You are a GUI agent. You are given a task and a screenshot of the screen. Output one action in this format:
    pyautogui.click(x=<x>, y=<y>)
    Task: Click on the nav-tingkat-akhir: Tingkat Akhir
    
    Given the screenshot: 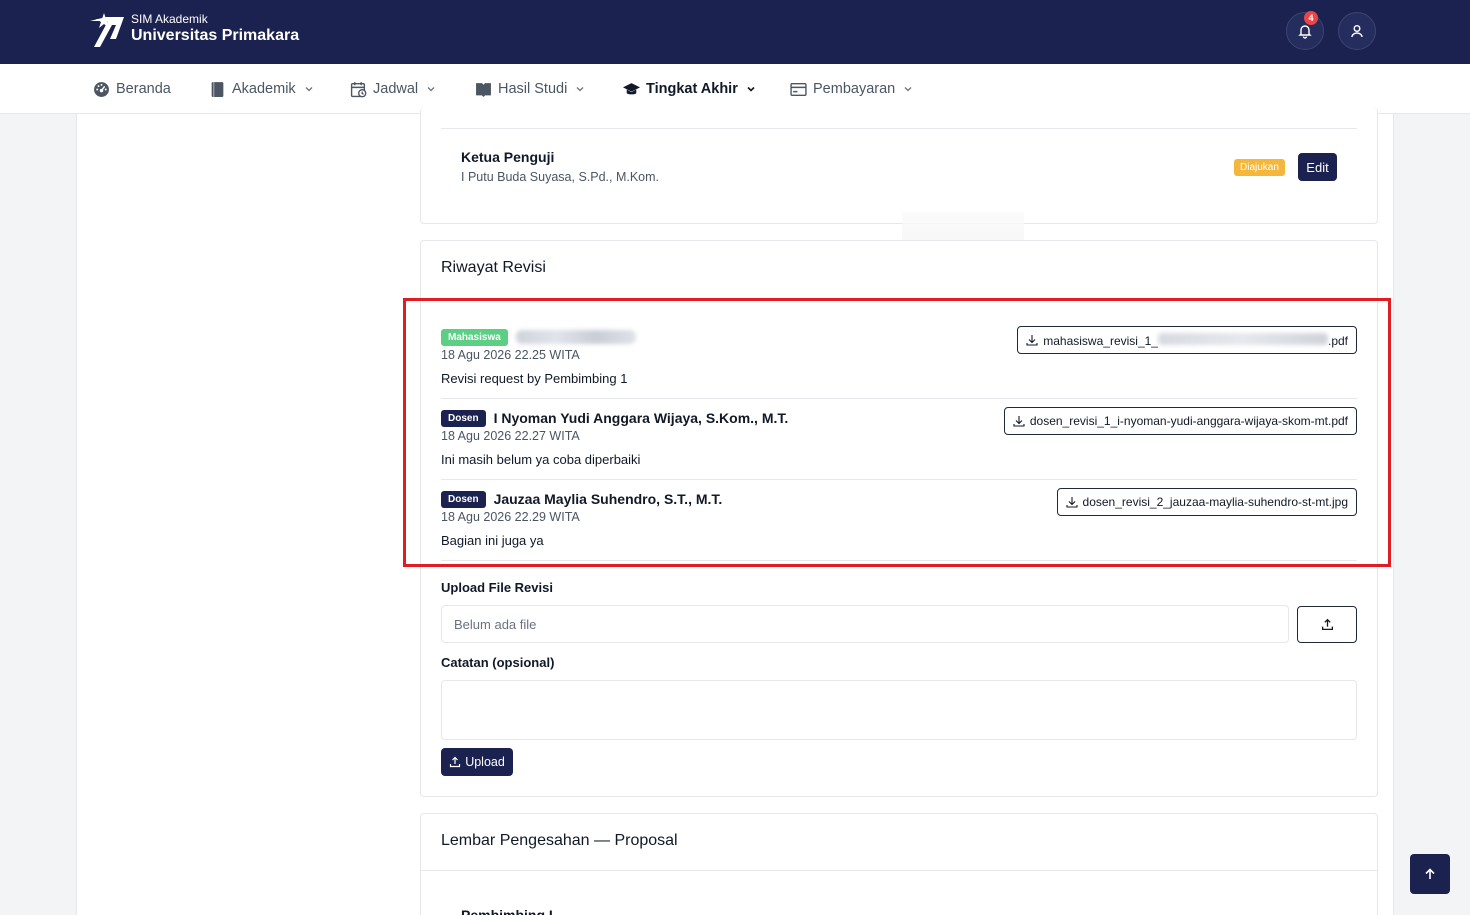 What is the action you would take?
    pyautogui.click(x=689, y=89)
    